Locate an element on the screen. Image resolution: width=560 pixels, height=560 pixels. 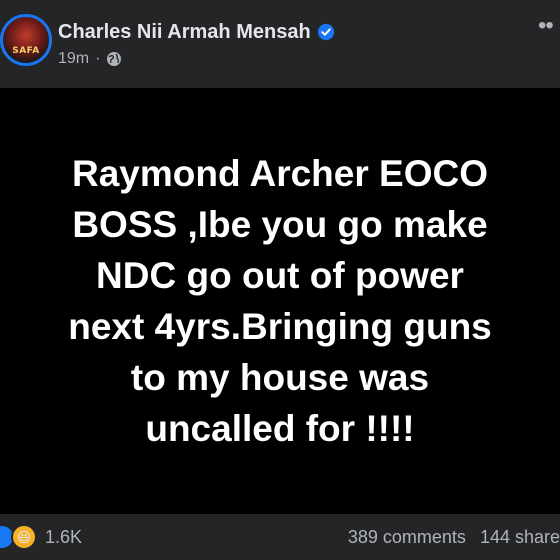
more-options-button: •• is located at coordinates (549, 31).